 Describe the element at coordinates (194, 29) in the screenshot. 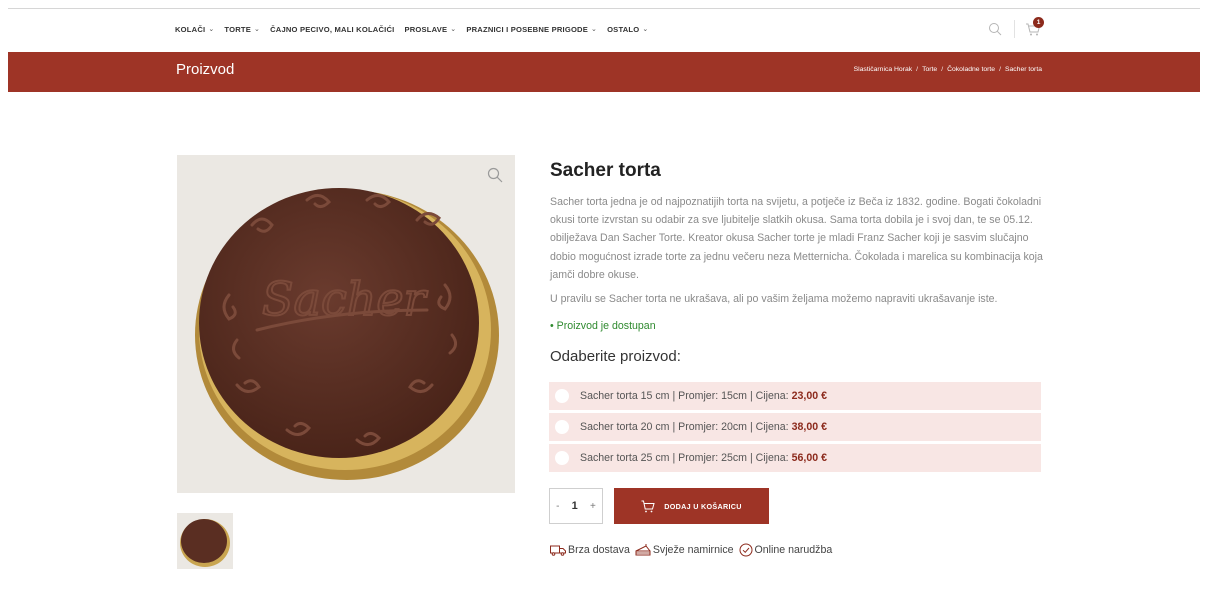

I see `nav-item-kolaci: KOLAČI ⌄` at that location.